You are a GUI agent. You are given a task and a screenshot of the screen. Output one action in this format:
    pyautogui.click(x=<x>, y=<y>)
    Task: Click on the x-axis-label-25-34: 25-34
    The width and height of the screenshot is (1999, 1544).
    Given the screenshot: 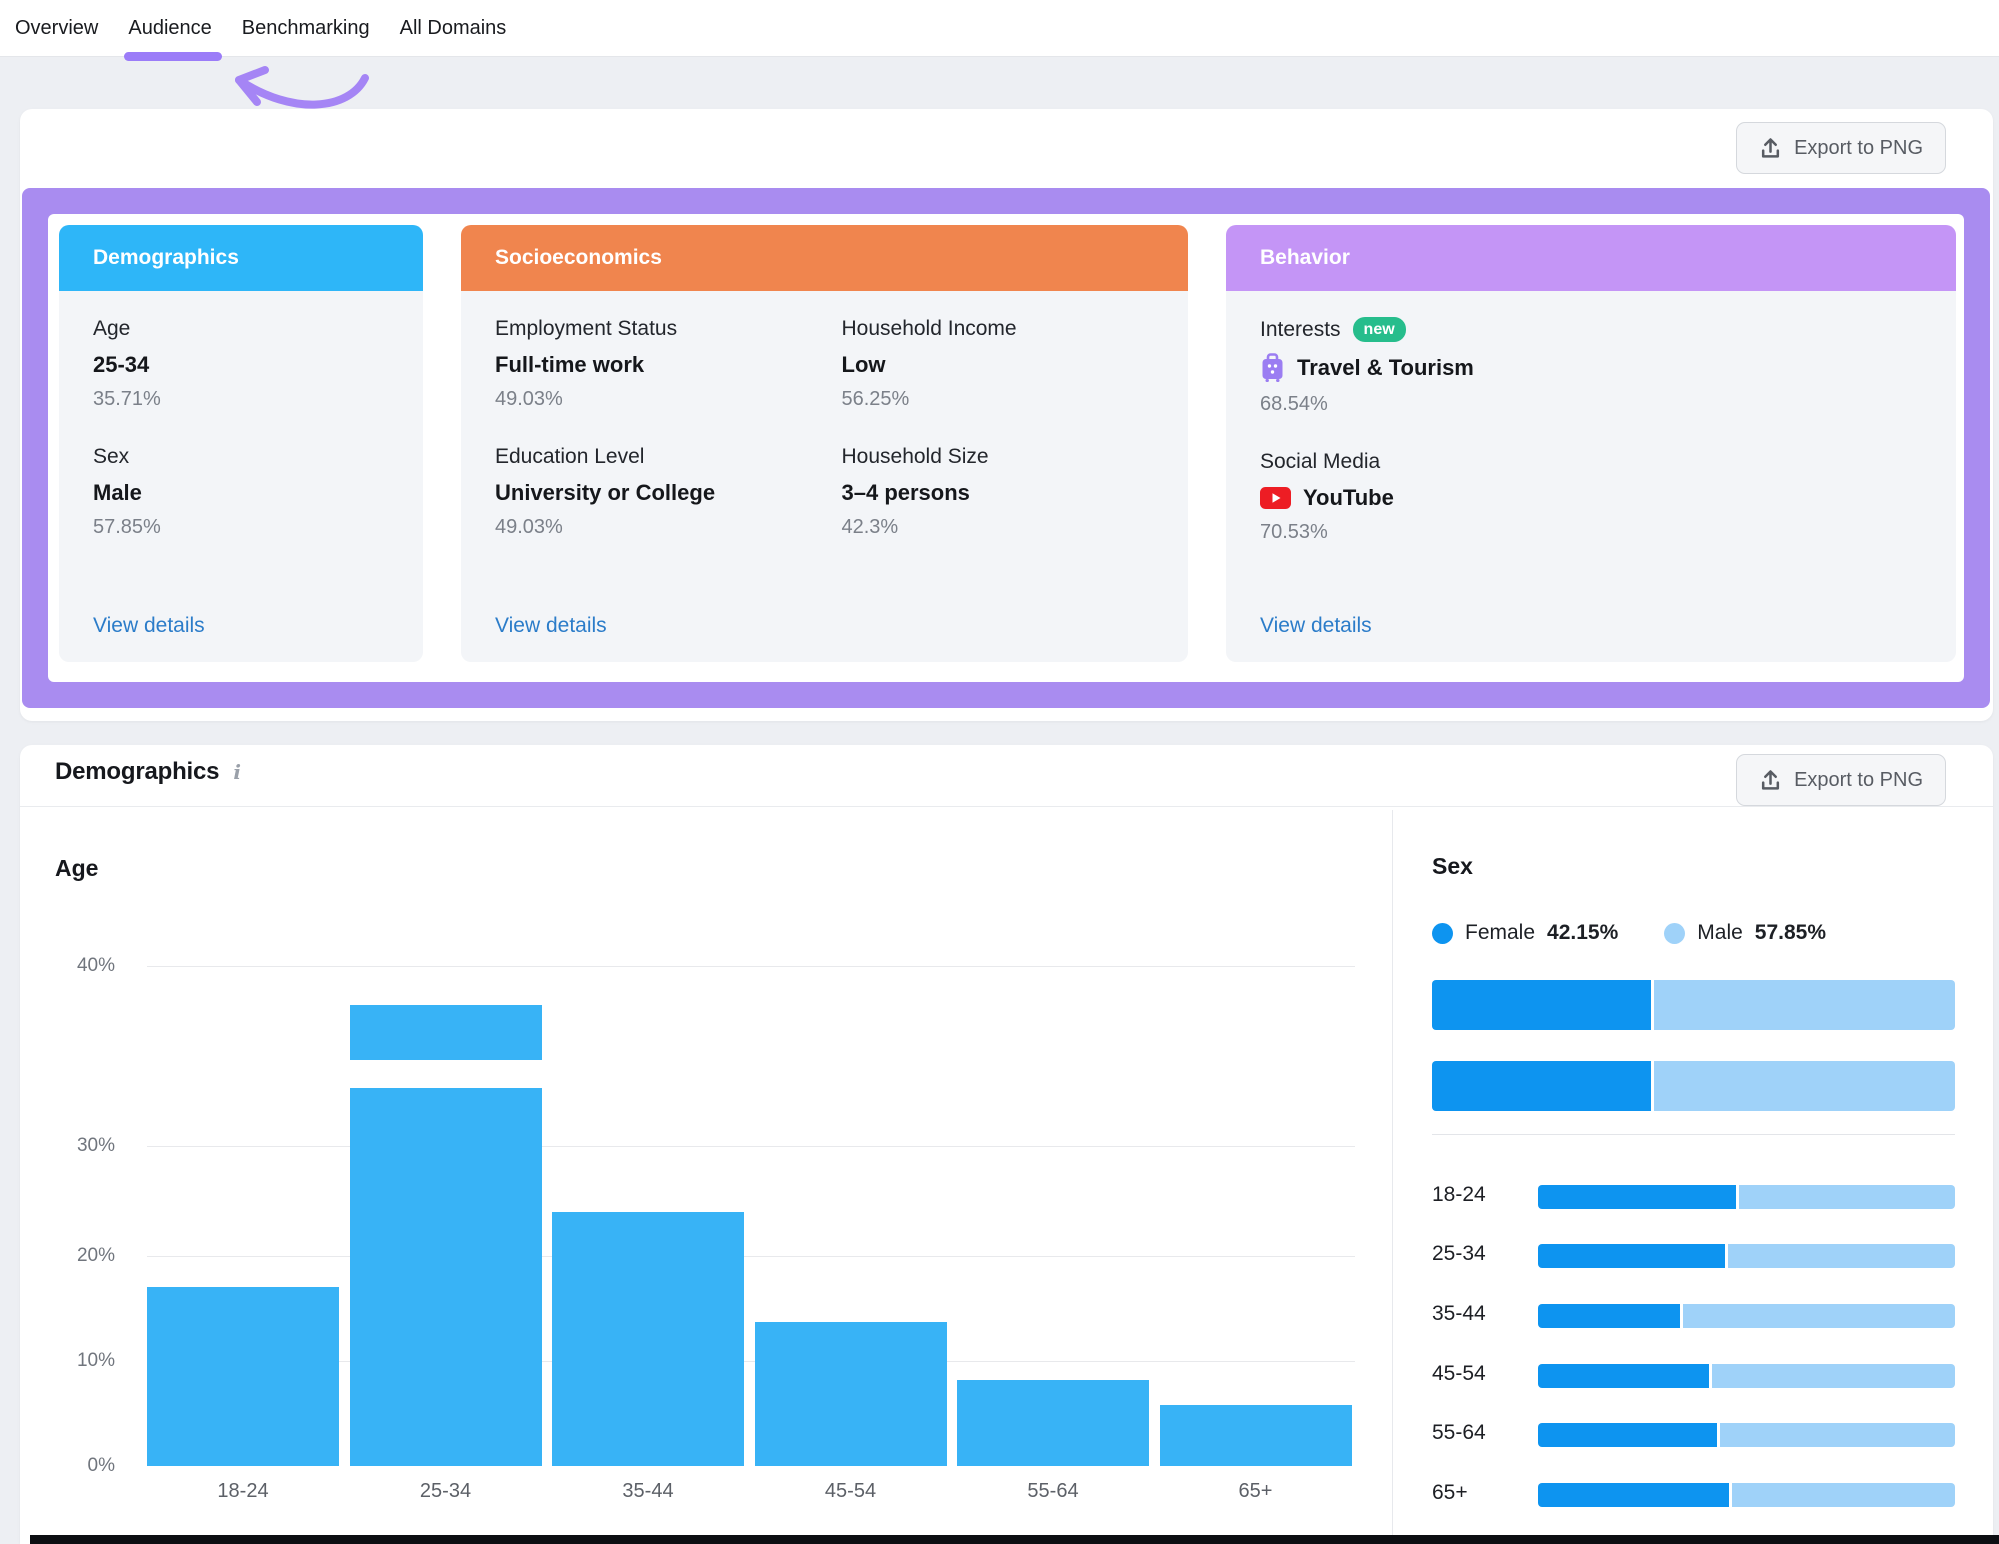 What is the action you would take?
    pyautogui.click(x=445, y=1491)
    